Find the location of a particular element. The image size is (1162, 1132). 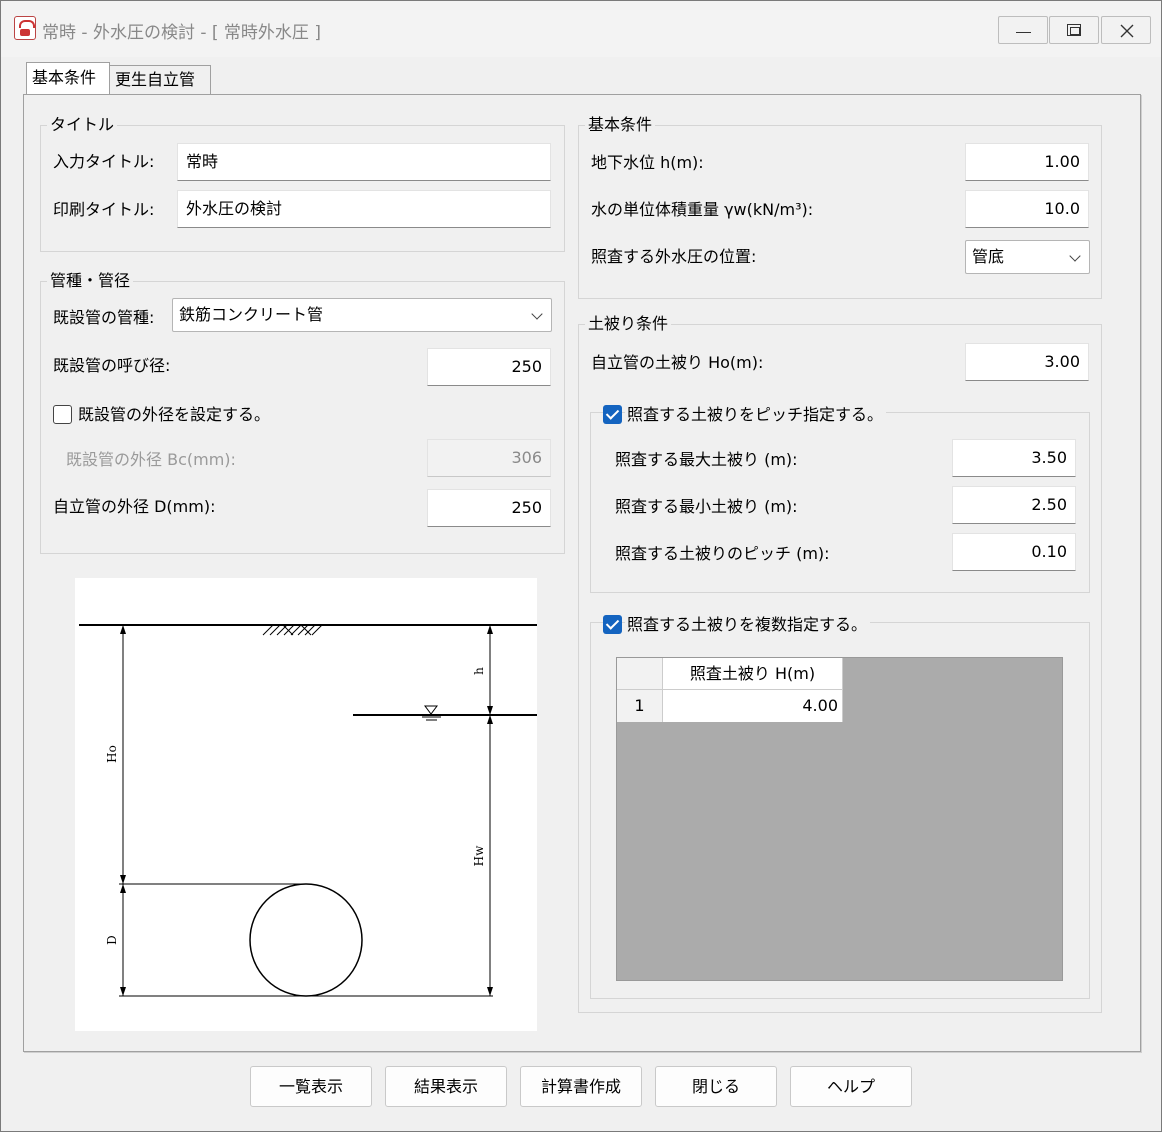

max-cover-label: 照査する最大土被り (m): is located at coordinates (706, 459).